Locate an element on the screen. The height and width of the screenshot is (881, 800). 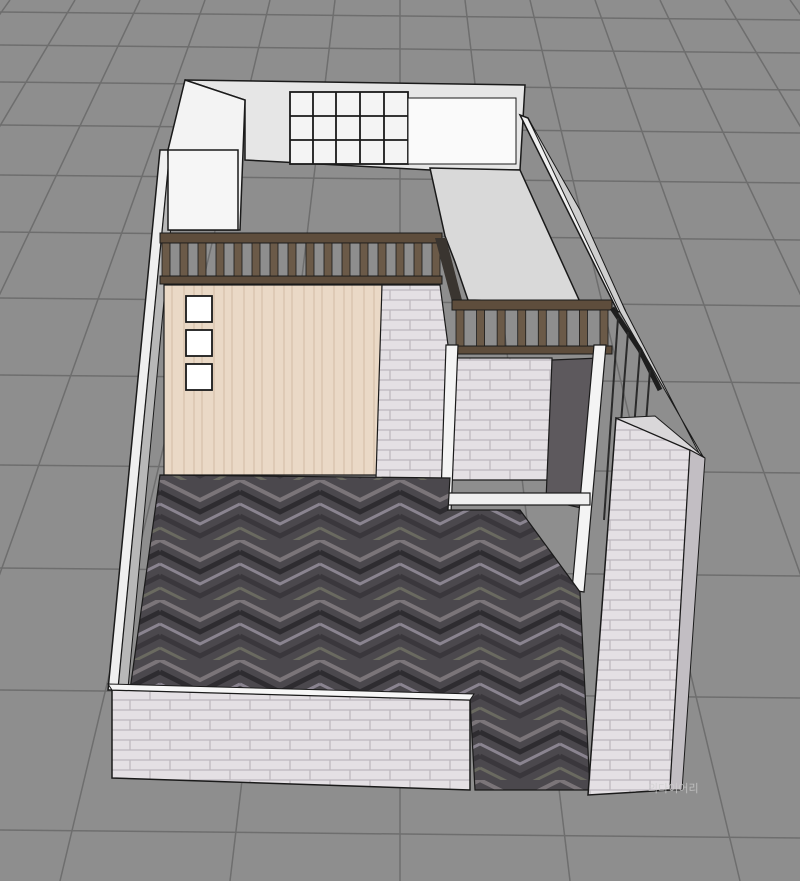
brick-wall-mid is located at coordinates (502, 419).